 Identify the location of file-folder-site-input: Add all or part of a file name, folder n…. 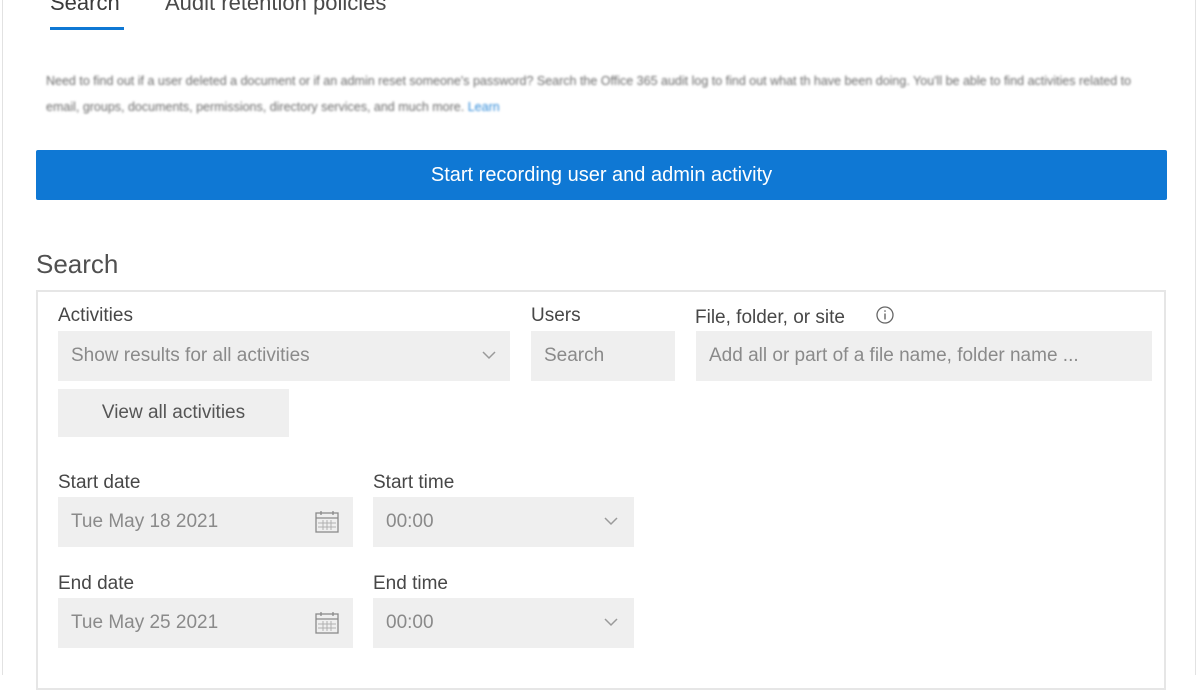
(924, 356).